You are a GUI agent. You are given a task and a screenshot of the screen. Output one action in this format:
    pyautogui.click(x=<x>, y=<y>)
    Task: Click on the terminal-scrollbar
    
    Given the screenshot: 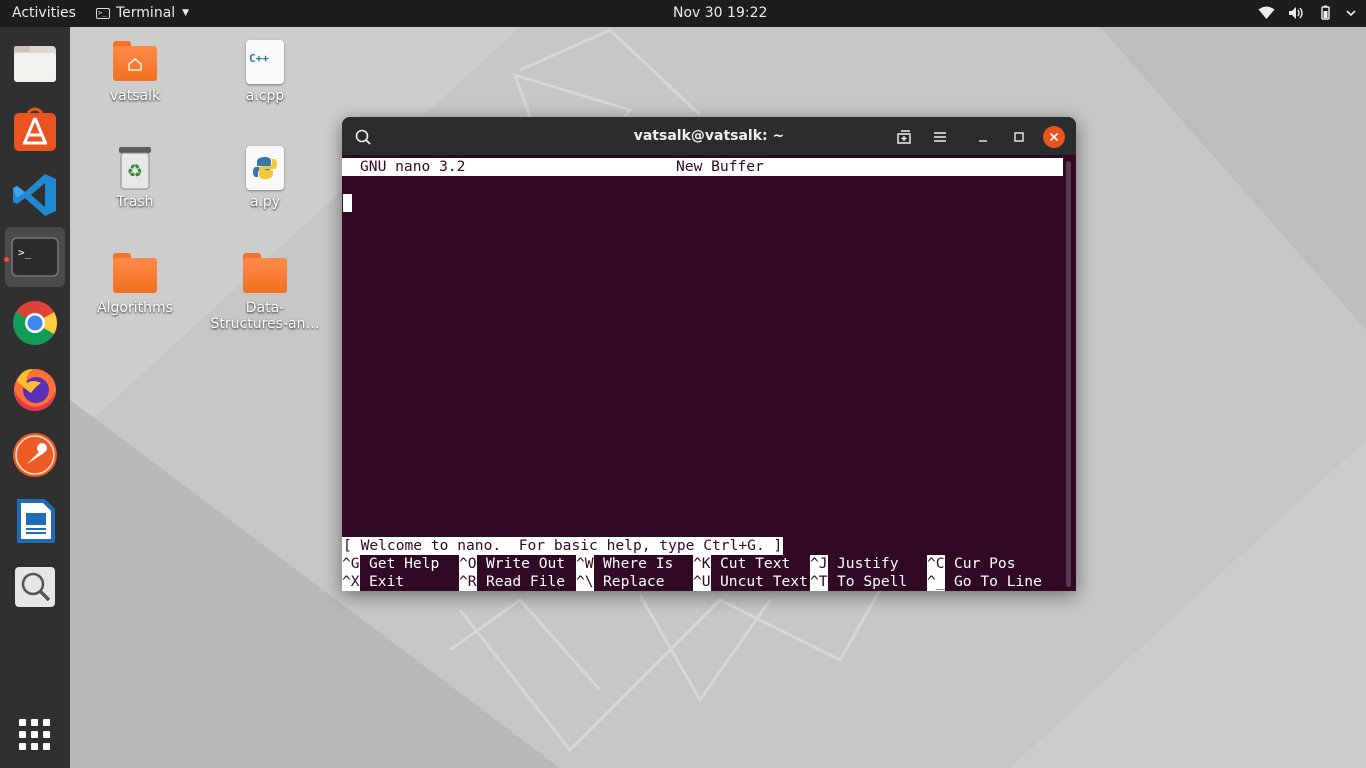 What is the action you would take?
    pyautogui.click(x=1068, y=374)
    